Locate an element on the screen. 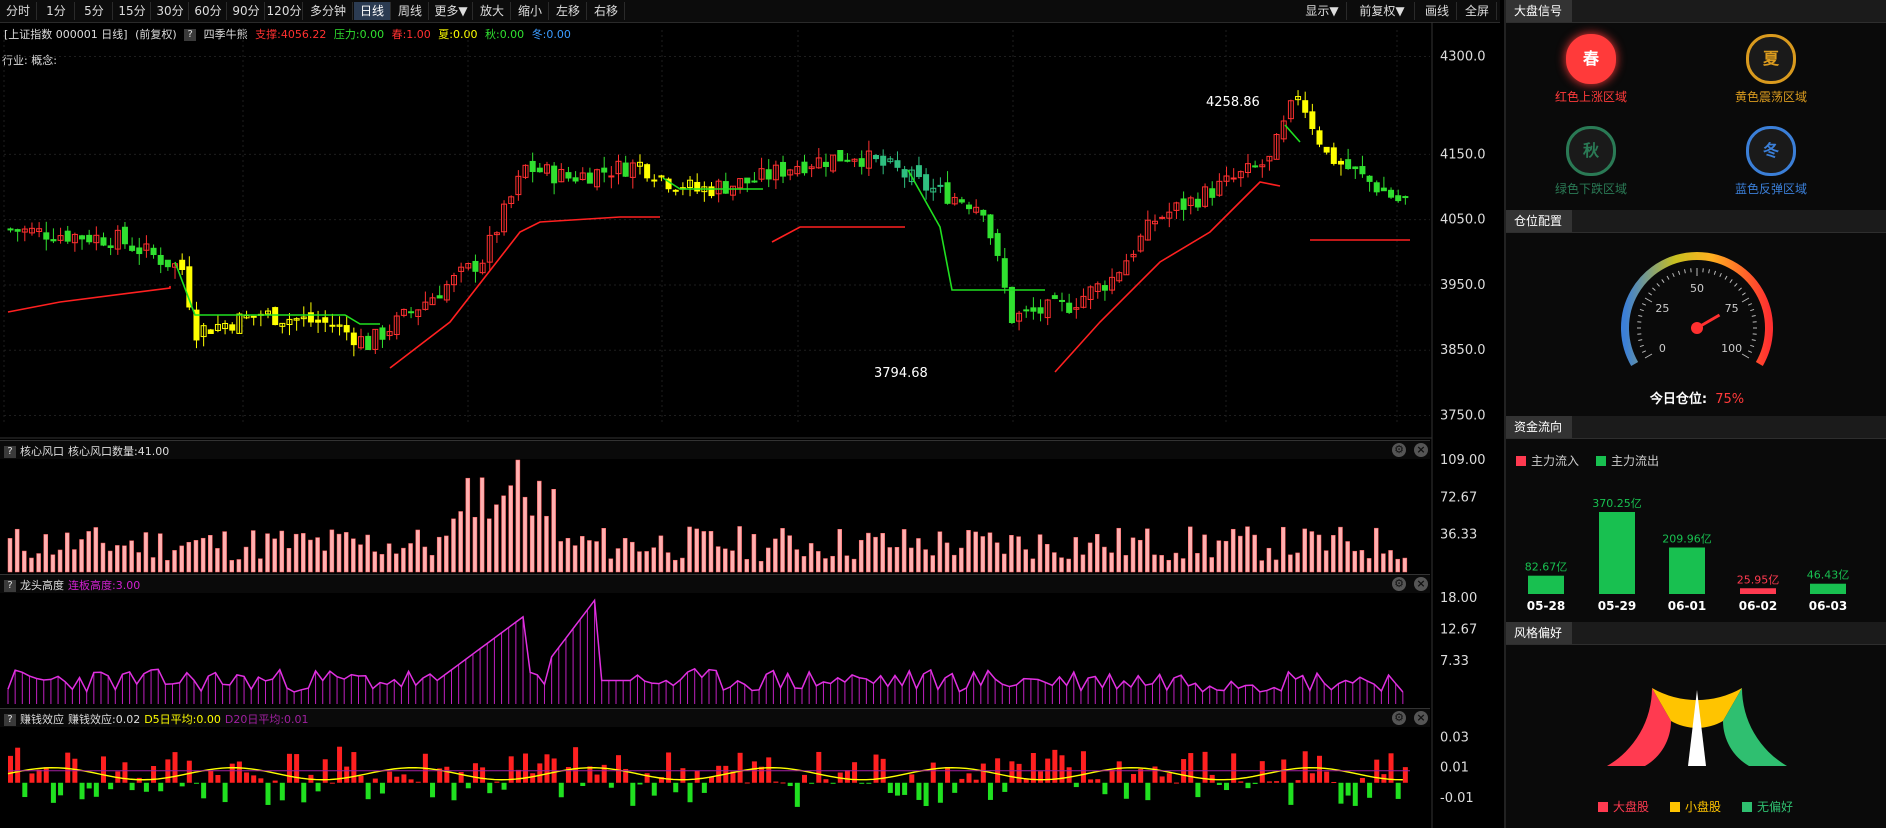 The height and width of the screenshot is (828, 1886). gauge-tick-label: 25 is located at coordinates (1662, 308).